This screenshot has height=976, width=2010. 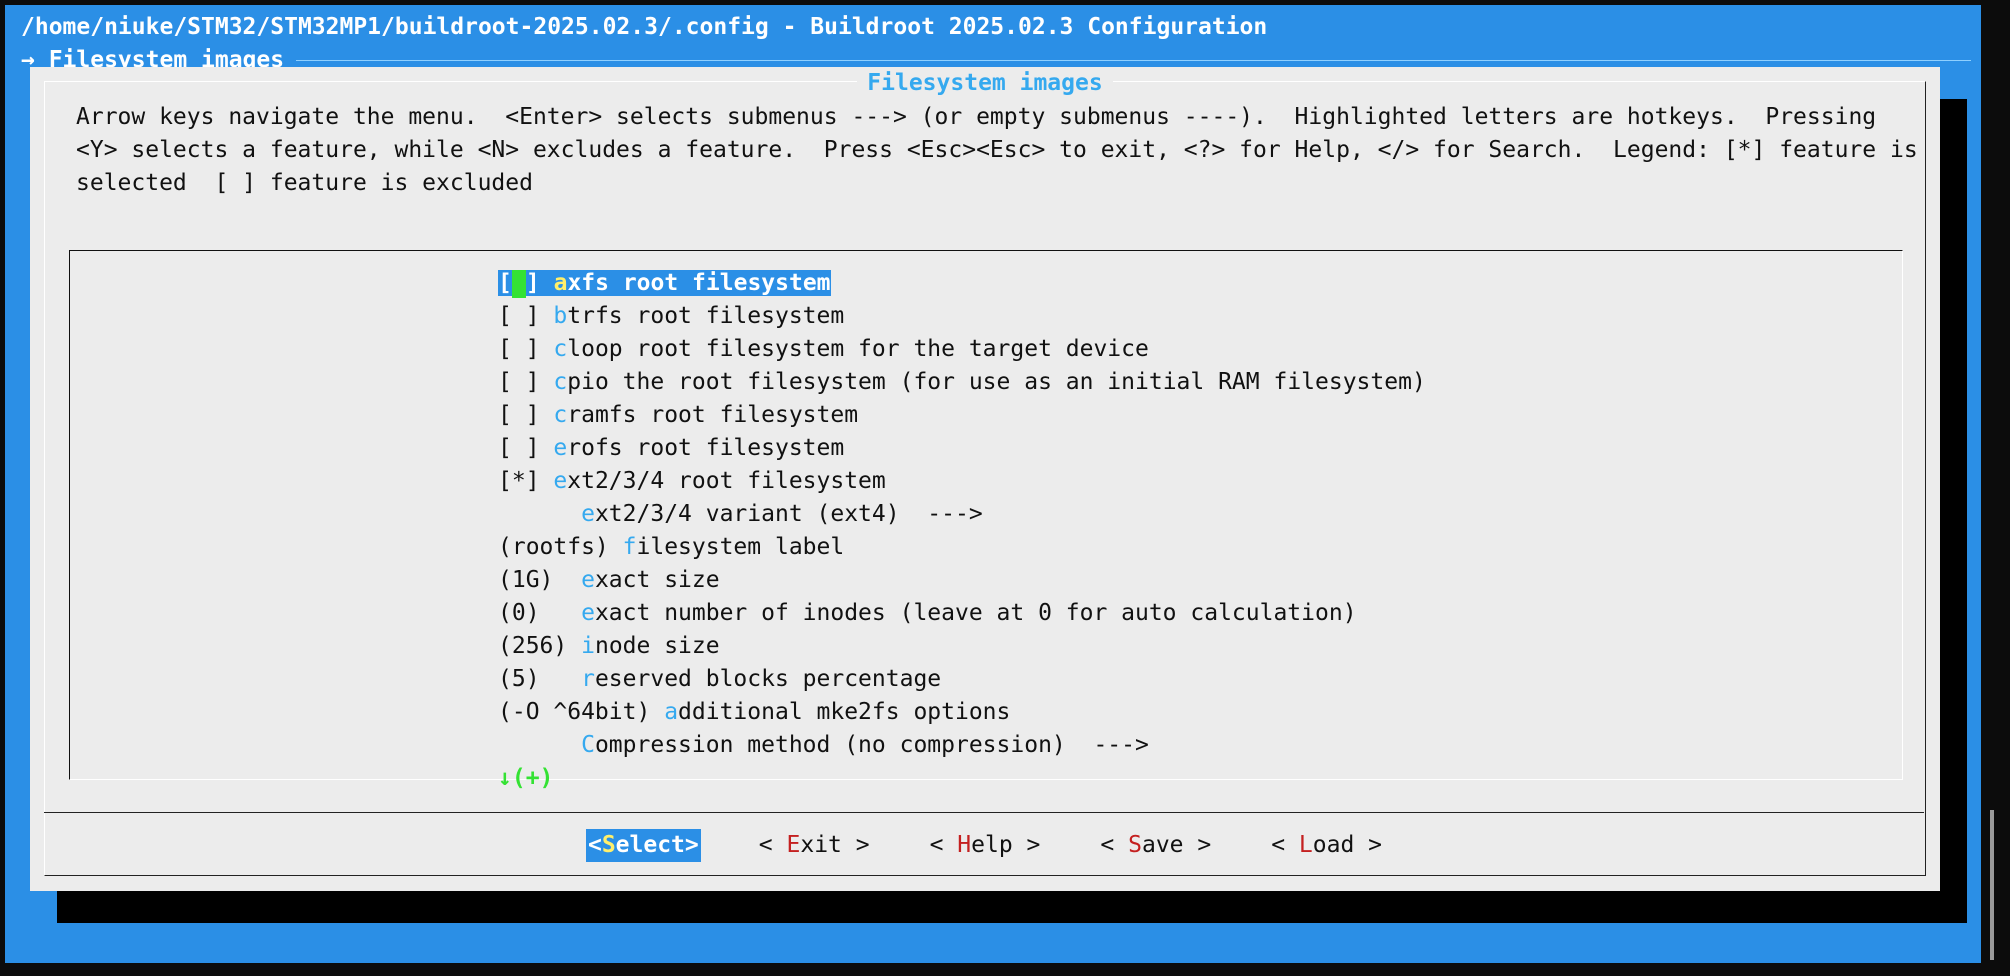 I want to click on menu-item-label: [] axfs root filesystem, so click(x=664, y=283).